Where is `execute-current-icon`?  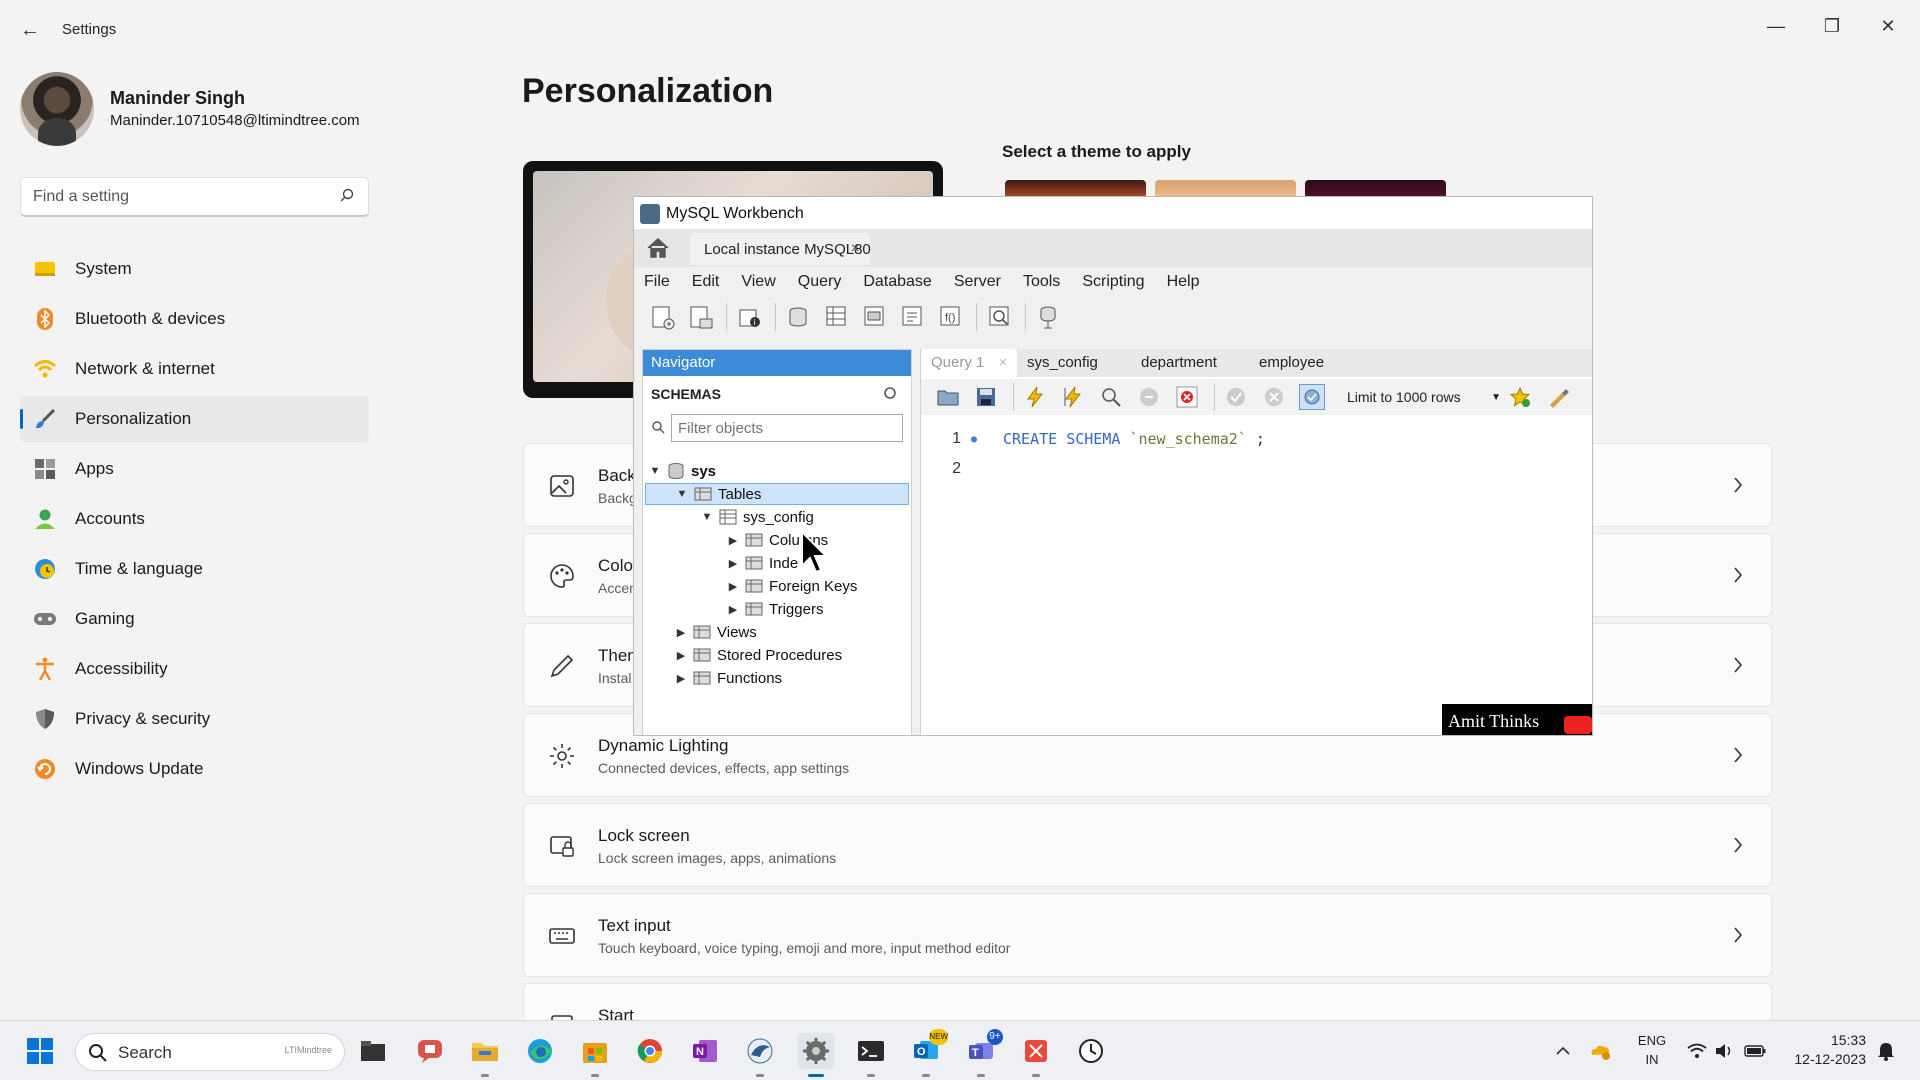 execute-current-icon is located at coordinates (1073, 397).